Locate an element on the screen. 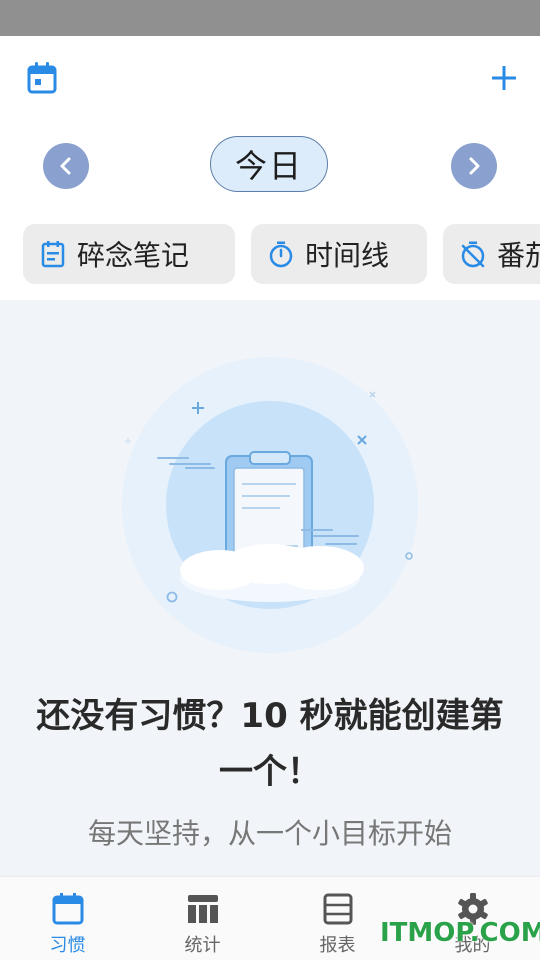 The width and height of the screenshot is (540, 960). chip-timeline: 时间线 is located at coordinates (339, 254).